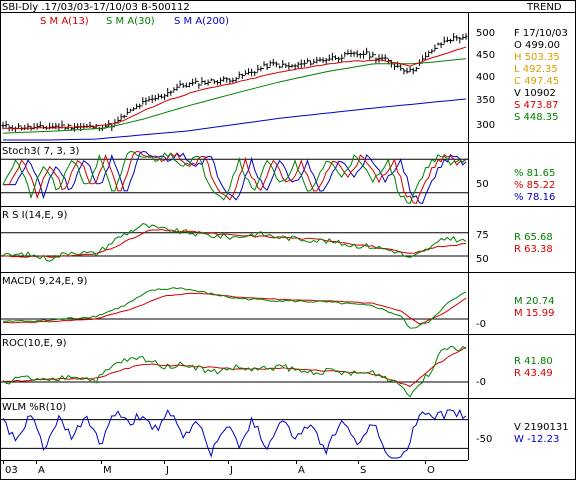  What do you see at coordinates (485, 77) in the screenshot?
I see `price-ytick-label: 400` at bounding box center [485, 77].